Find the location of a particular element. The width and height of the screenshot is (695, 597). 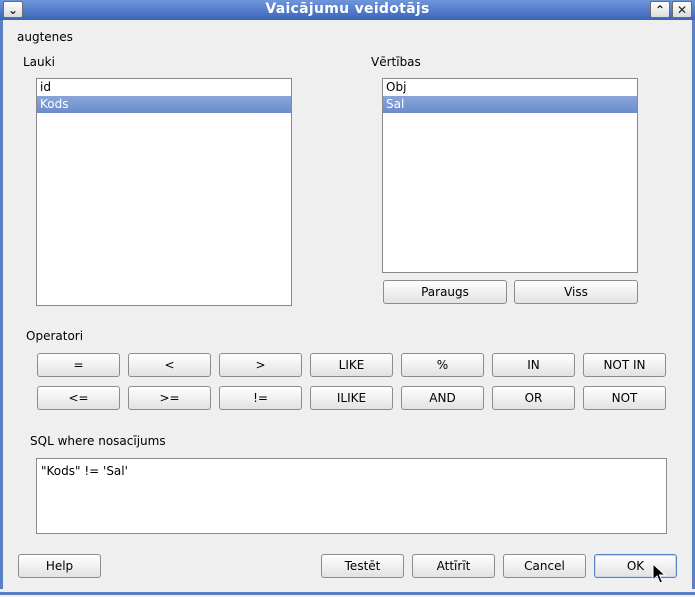

sql-where-label: SQL where nosacījums is located at coordinates (98, 441).